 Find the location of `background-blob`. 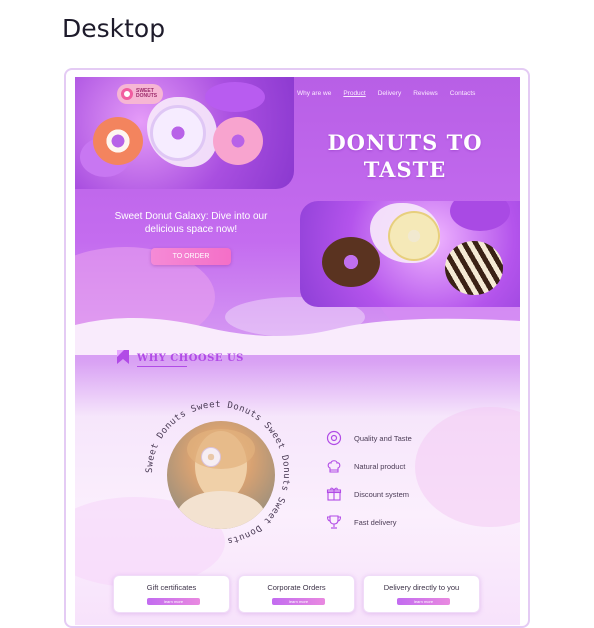

background-blob is located at coordinates (467, 467).